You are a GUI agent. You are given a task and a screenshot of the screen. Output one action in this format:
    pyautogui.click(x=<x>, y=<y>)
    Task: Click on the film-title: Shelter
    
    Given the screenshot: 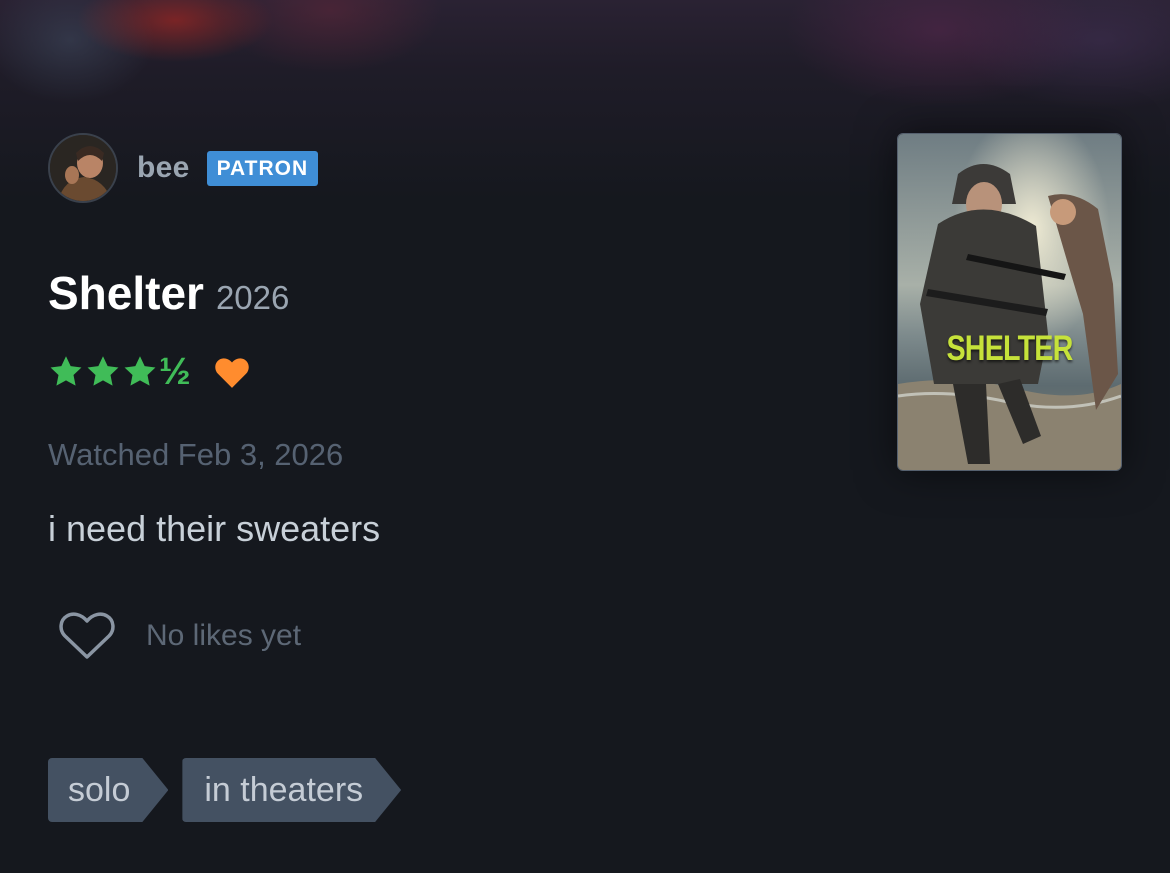 What is the action you would take?
    pyautogui.click(x=126, y=293)
    